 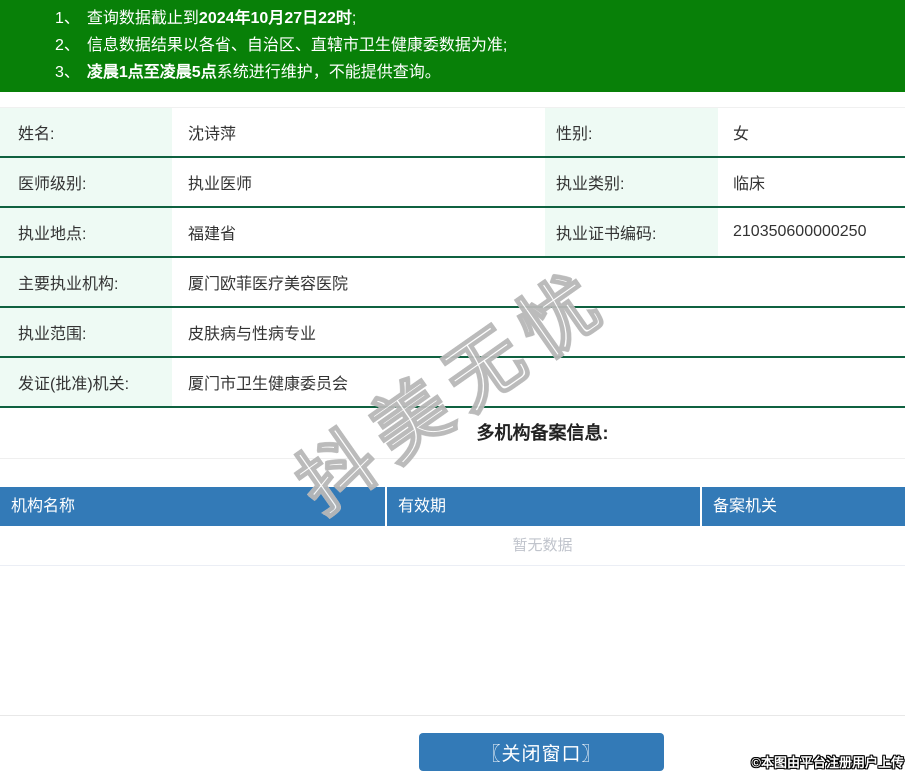 I want to click on notice-line-1: 1、 查询数据截止到2024年10月27日22时;, so click(x=452, y=18).